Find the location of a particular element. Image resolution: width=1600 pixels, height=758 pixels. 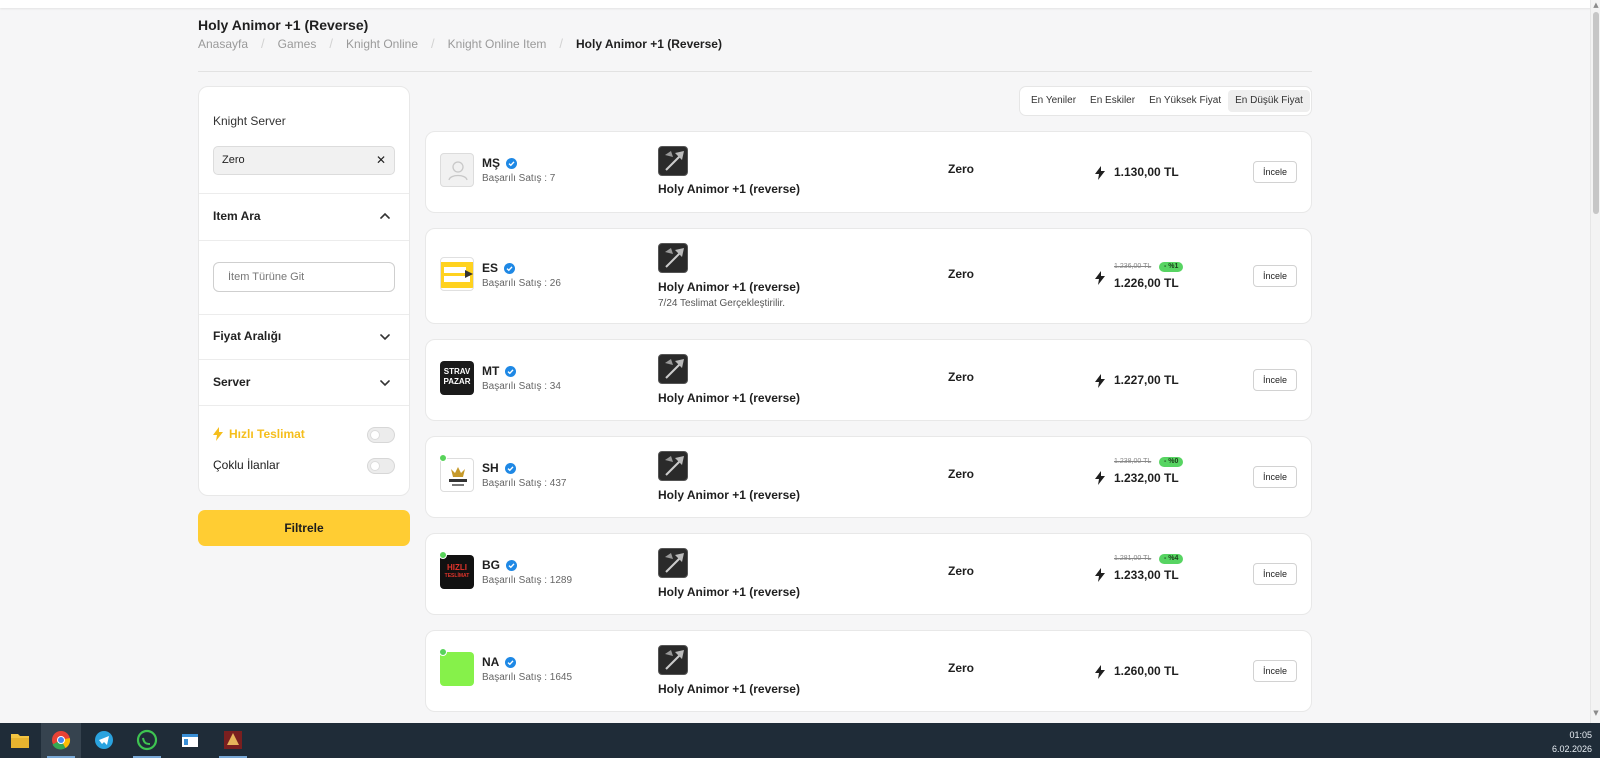

sort-highest-price: En Yüksek Fiyat is located at coordinates (1185, 101).